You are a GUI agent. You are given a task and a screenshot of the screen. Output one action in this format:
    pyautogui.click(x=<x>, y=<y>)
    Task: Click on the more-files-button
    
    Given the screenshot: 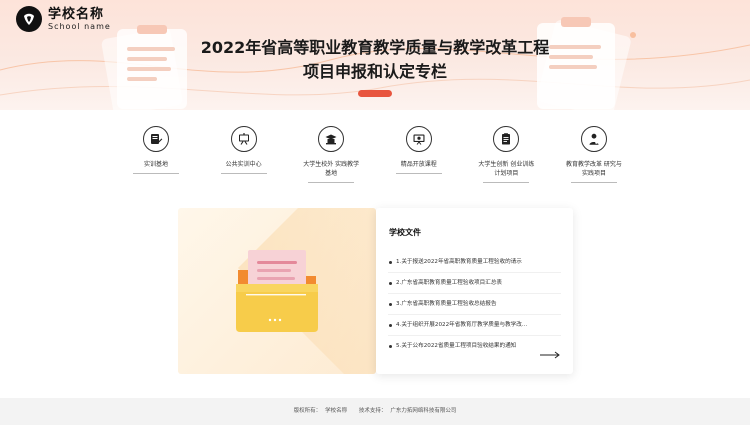 What is the action you would take?
    pyautogui.click(x=550, y=353)
    